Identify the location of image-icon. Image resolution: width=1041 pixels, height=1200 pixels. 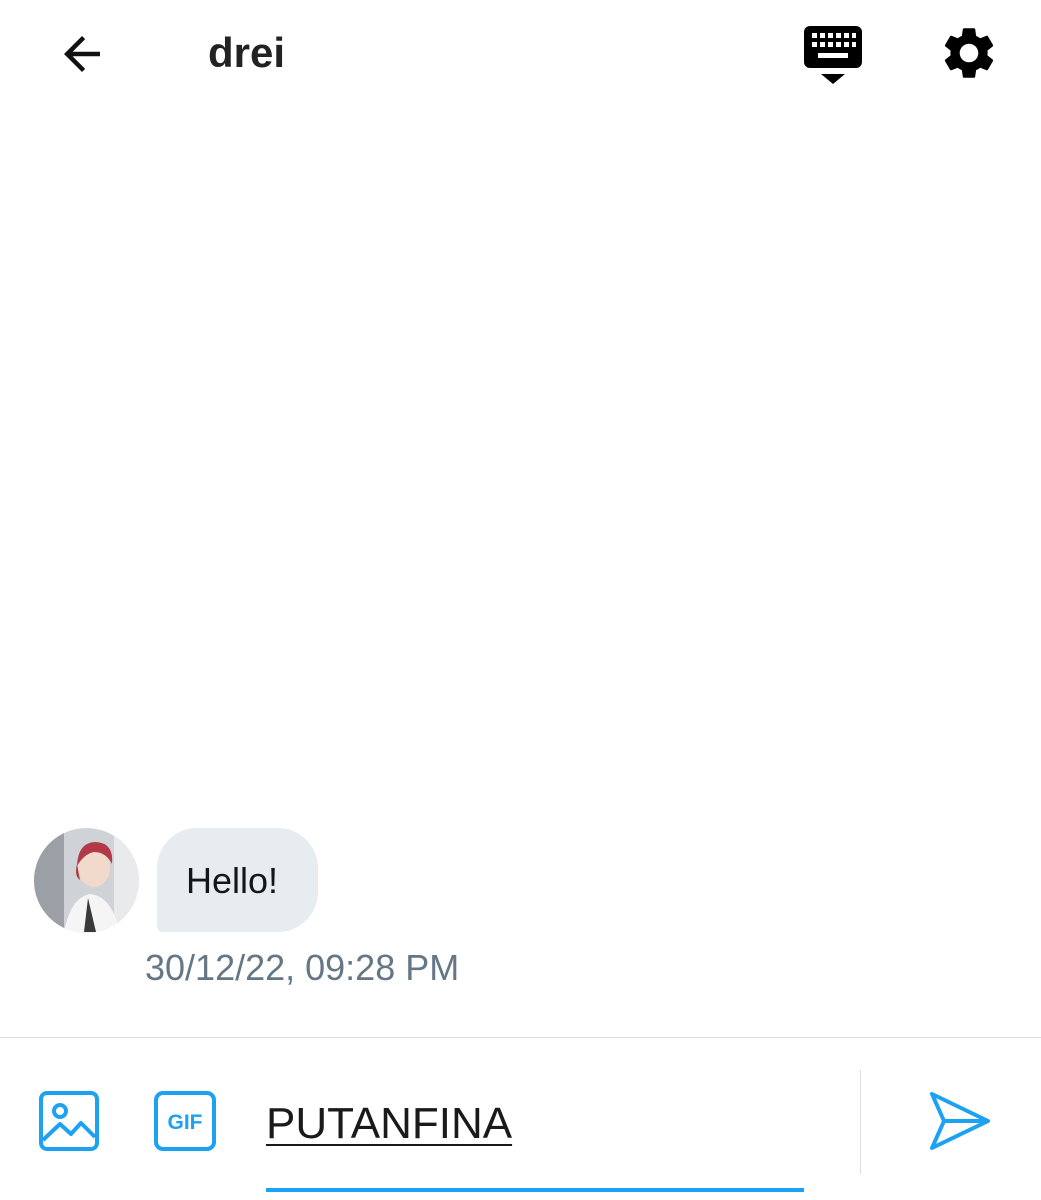
(69, 1121).